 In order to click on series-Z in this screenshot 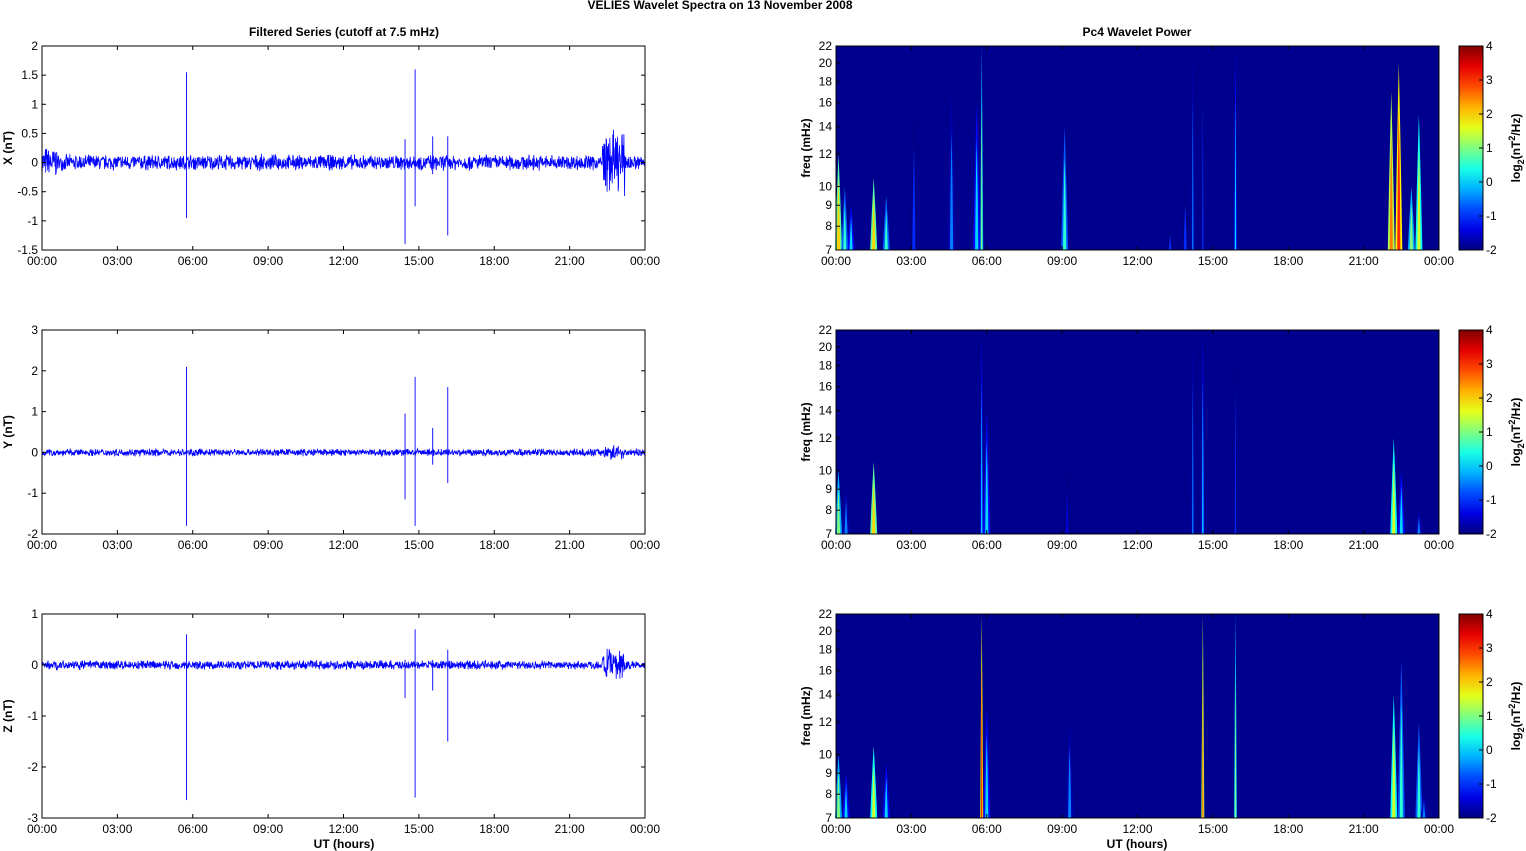, I will do `click(343, 715)`.